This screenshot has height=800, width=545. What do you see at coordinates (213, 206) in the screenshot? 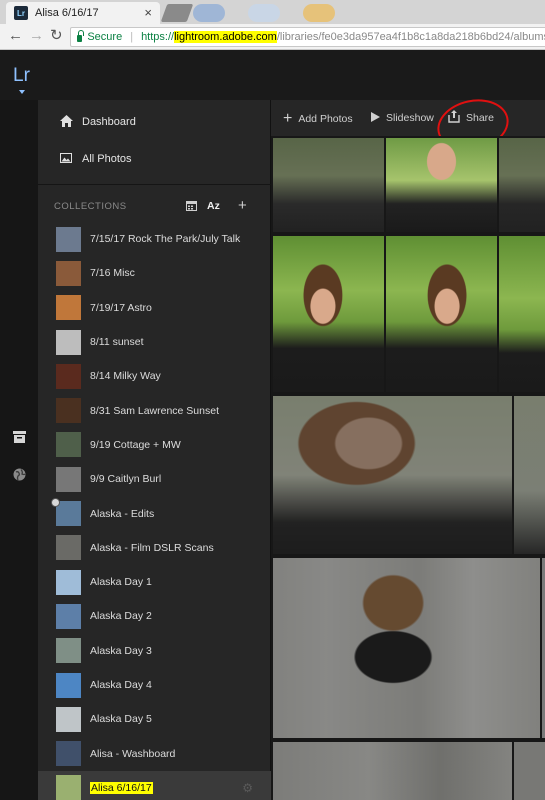
I see `alpha-sort-button: Az` at bounding box center [213, 206].